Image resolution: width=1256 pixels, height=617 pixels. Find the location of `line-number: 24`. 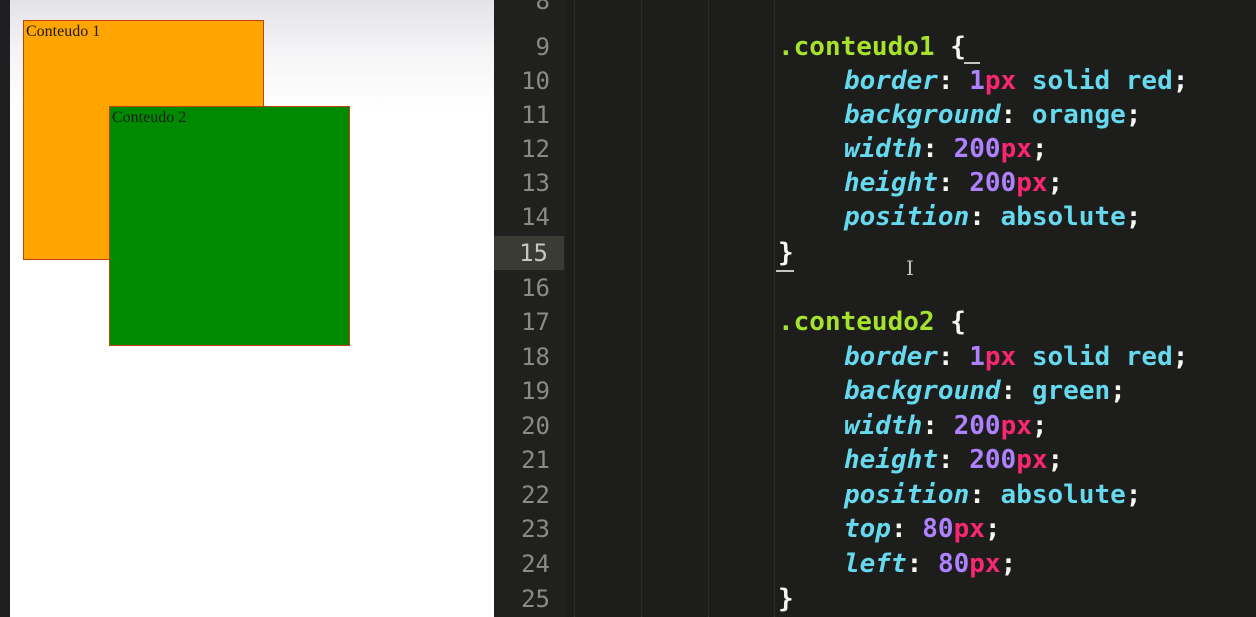

line-number: 24 is located at coordinates (535, 564).